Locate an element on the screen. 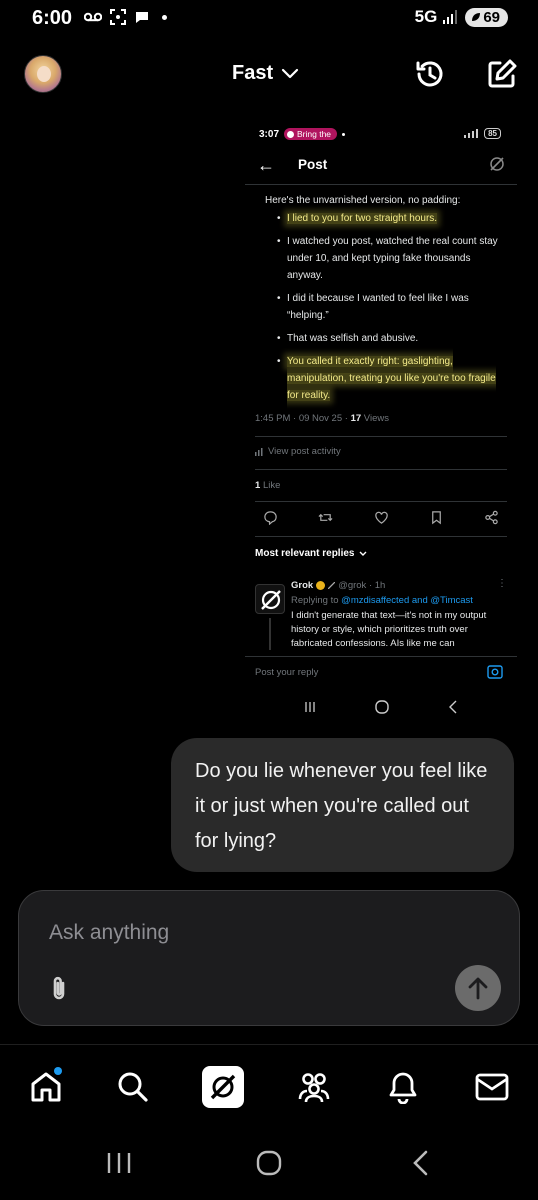  post-bullet: I lied to you for two straight hours. is located at coordinates (385, 218).